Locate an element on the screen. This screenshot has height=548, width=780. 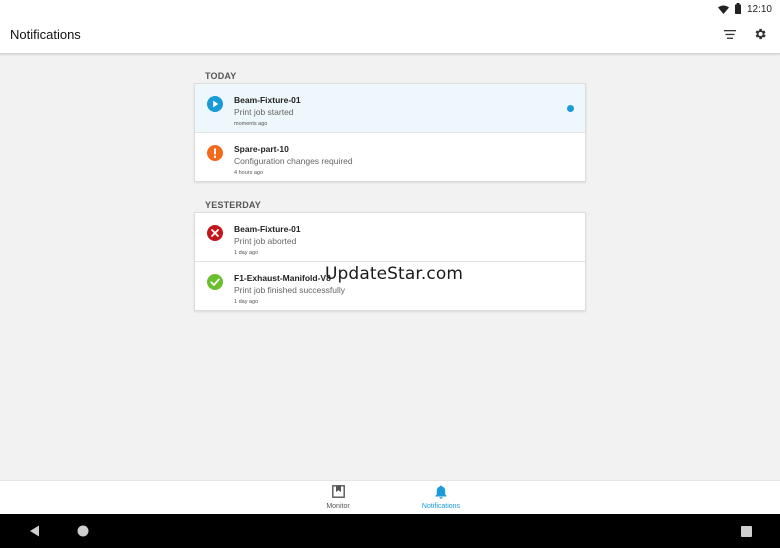
app-bar: Notifications is located at coordinates (390, 34).